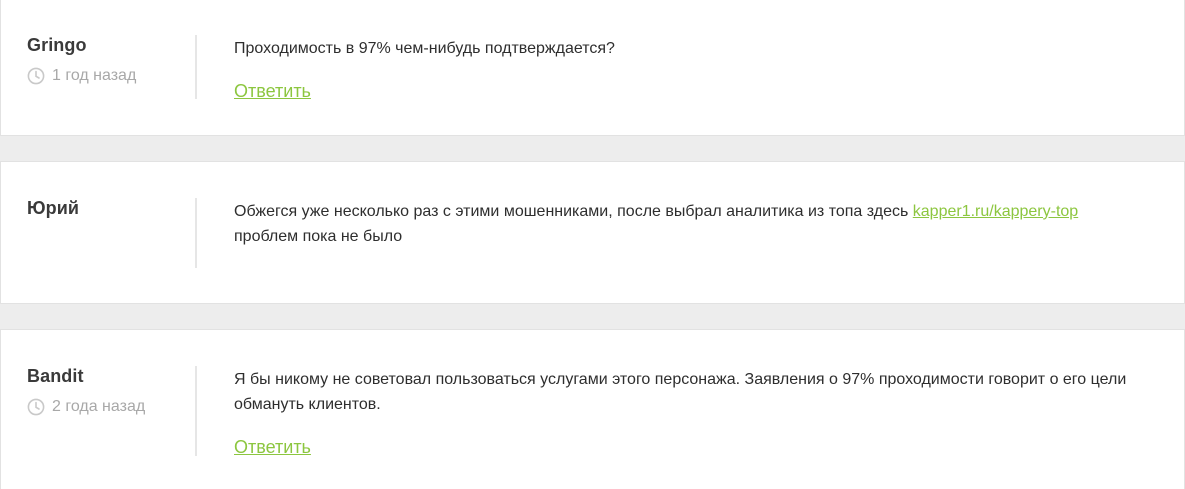  Describe the element at coordinates (57, 45) in the screenshot. I see `comment-author: Gringo` at that location.